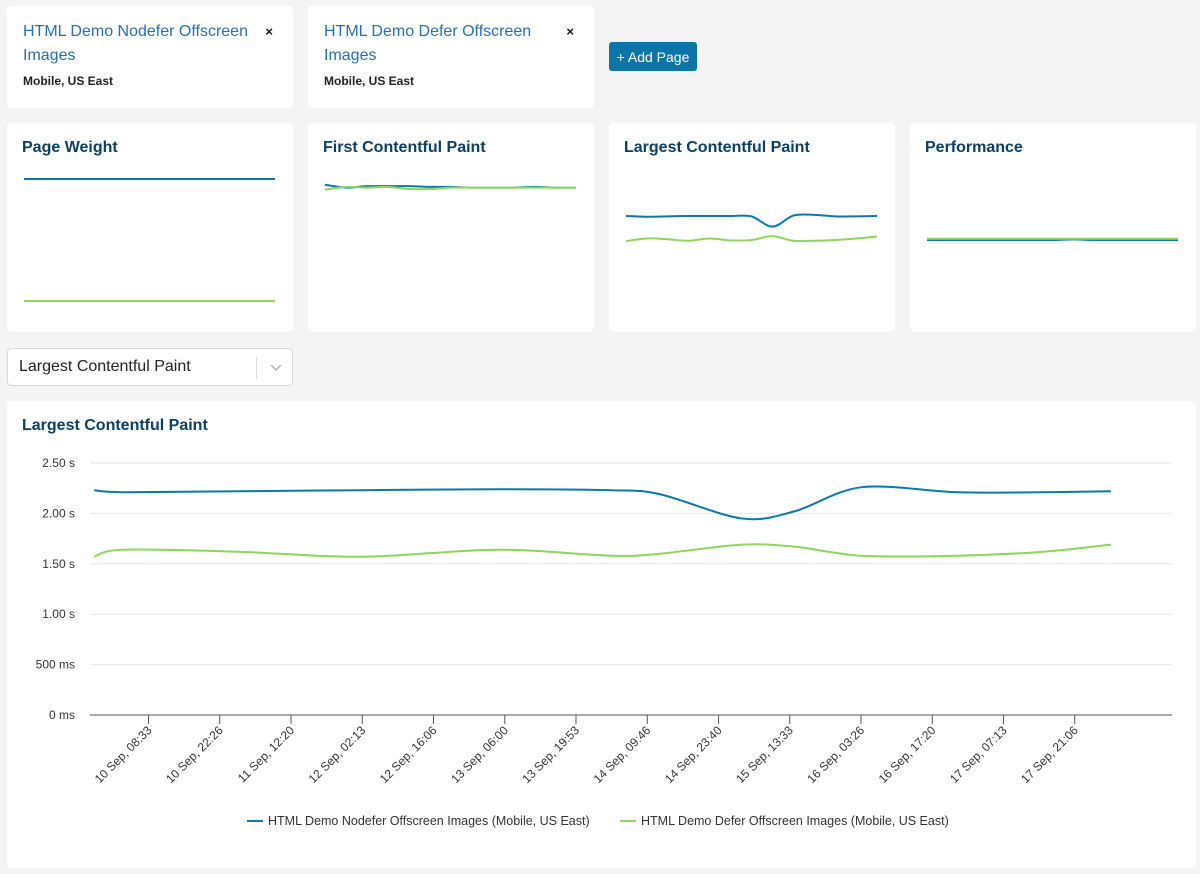 This screenshot has height=874, width=1200. What do you see at coordinates (58, 614) in the screenshot?
I see `y-tick-label: 1.00 s` at bounding box center [58, 614].